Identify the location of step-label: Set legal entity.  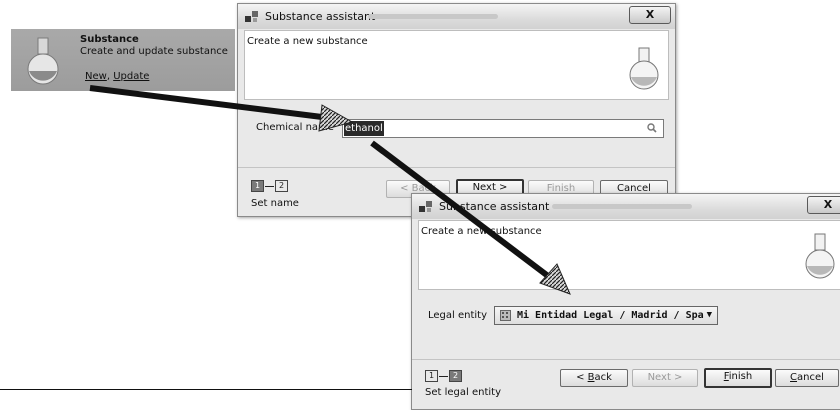
(463, 392).